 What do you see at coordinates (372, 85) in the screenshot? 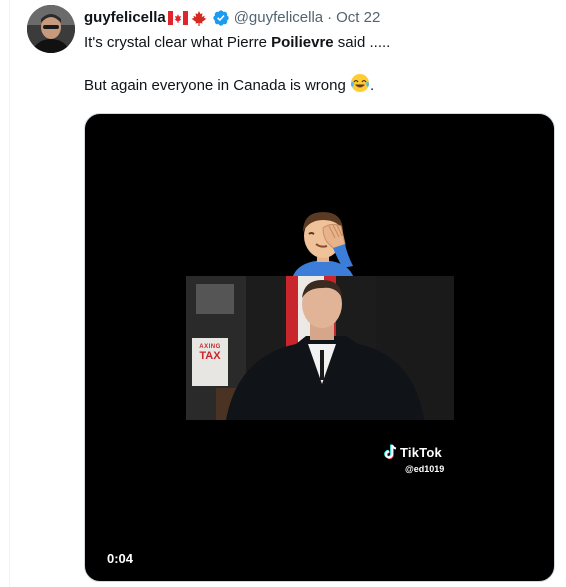
I see `text-segment: .` at bounding box center [372, 85].